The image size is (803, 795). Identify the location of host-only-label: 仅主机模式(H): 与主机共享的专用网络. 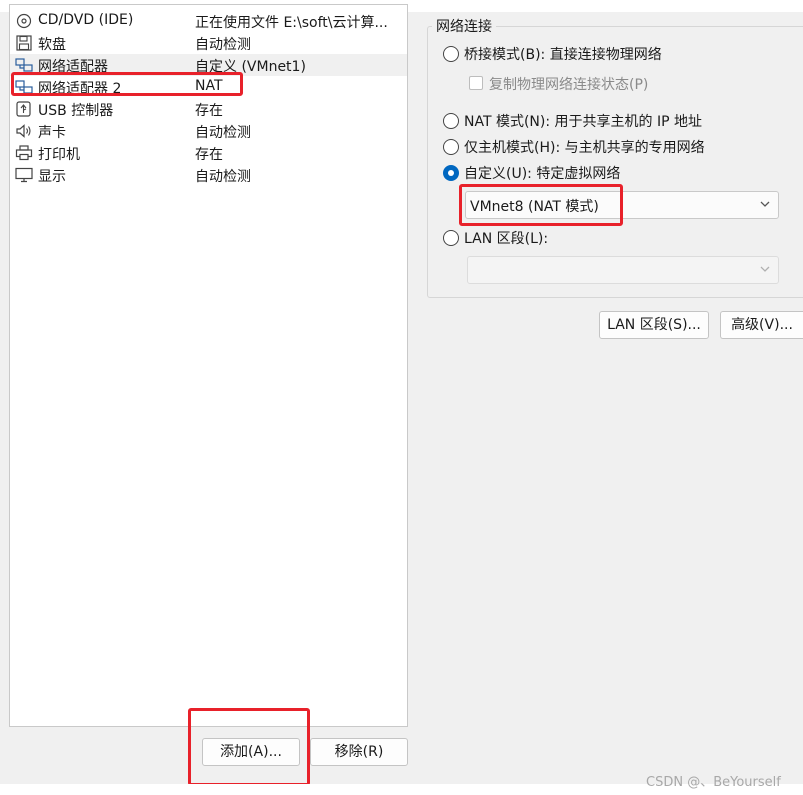
(584, 147).